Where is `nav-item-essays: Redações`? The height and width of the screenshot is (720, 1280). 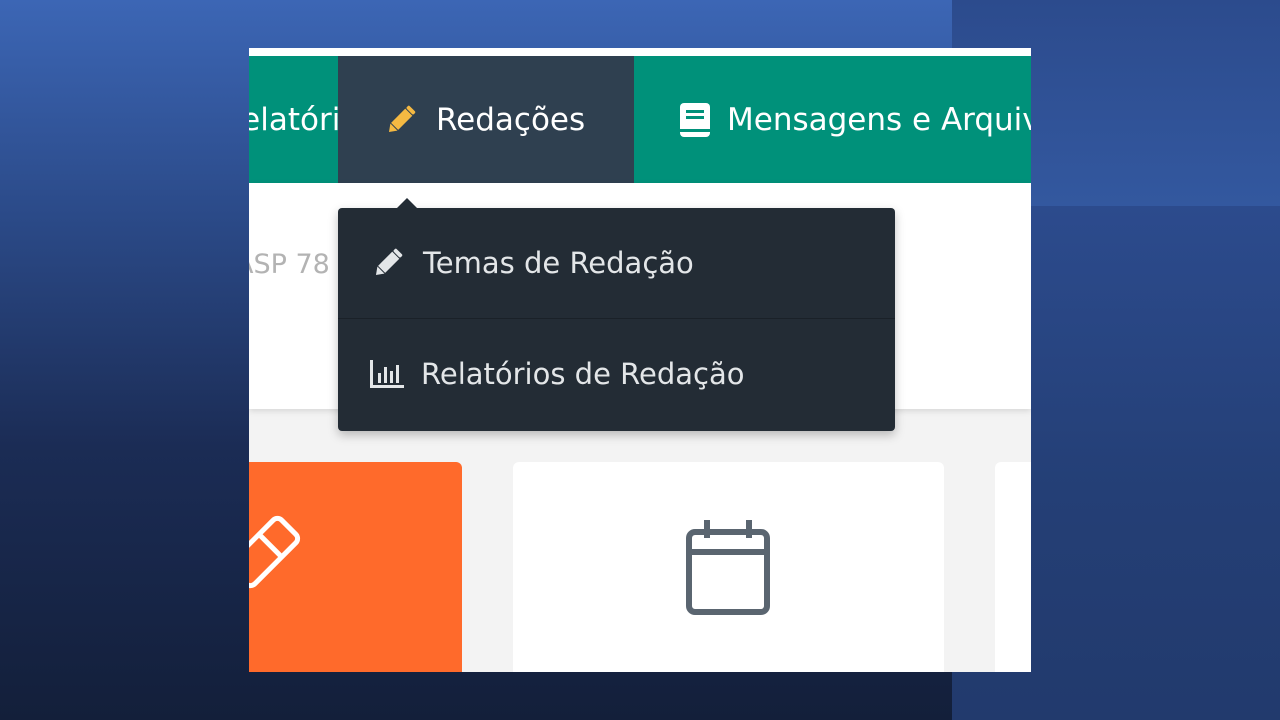 nav-item-essays: Redações is located at coordinates (486, 119).